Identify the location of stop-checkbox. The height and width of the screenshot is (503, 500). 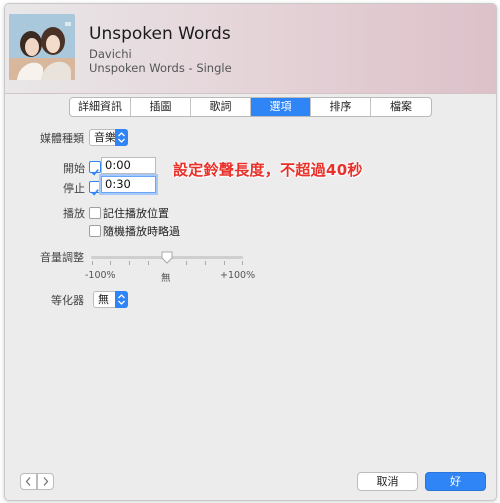
(95, 188).